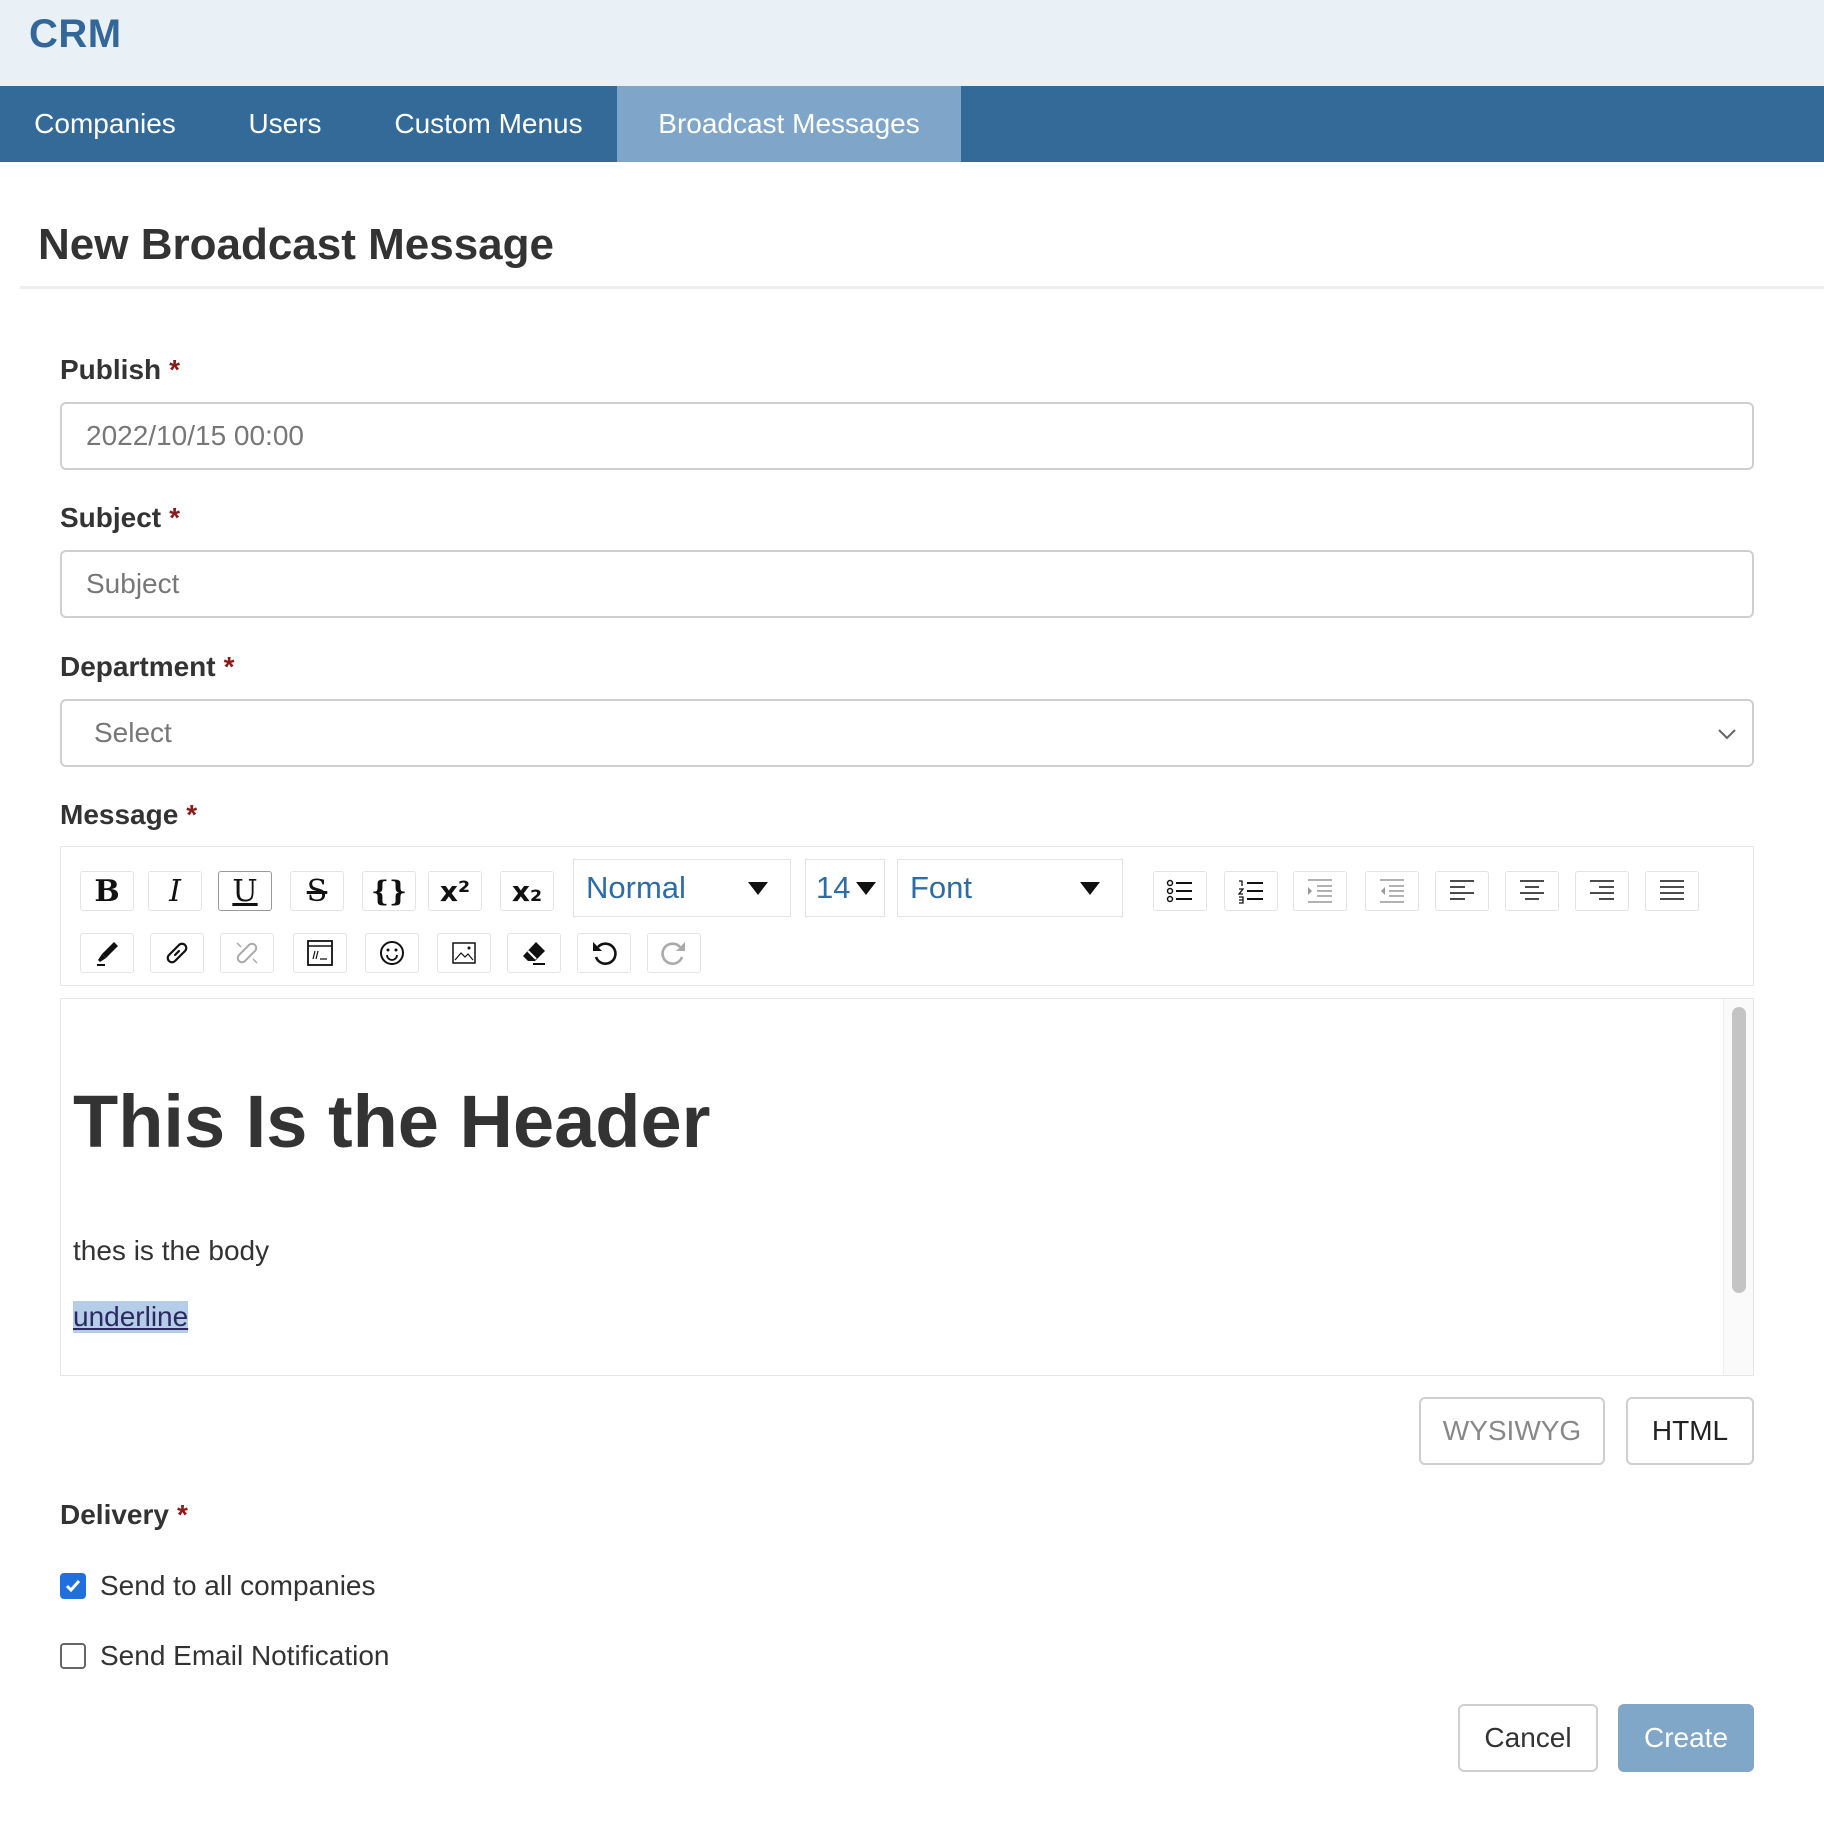 This screenshot has height=1828, width=1824. I want to click on font-family-value: Font, so click(941, 887).